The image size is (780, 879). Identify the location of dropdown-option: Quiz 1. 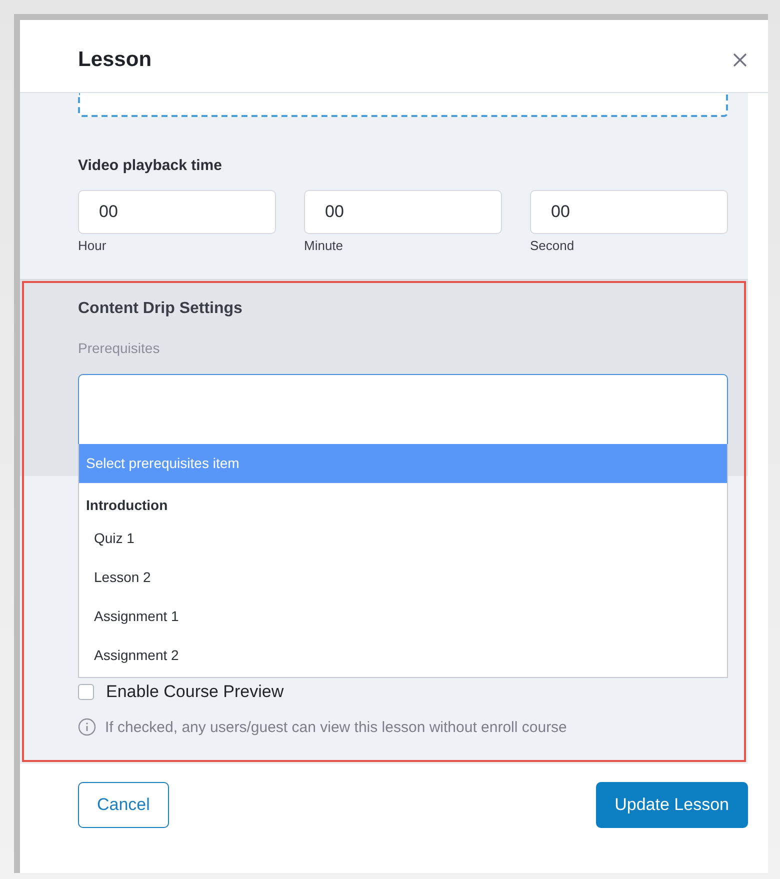
(403, 538).